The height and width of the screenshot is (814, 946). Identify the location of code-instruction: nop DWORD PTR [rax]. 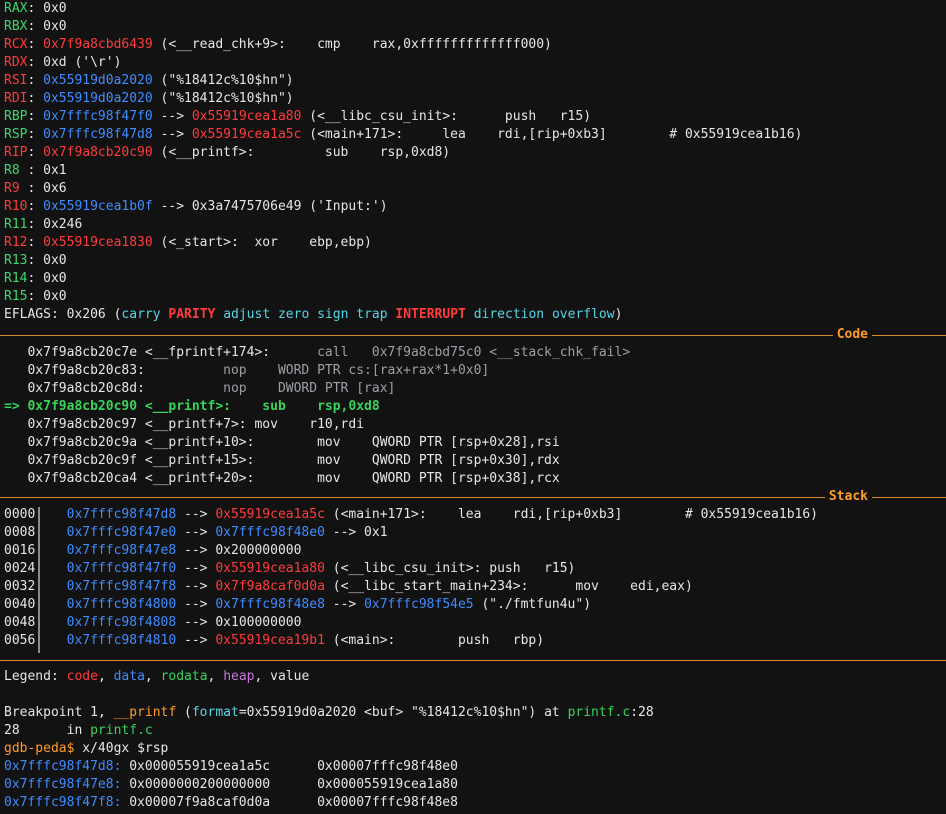
(270, 388).